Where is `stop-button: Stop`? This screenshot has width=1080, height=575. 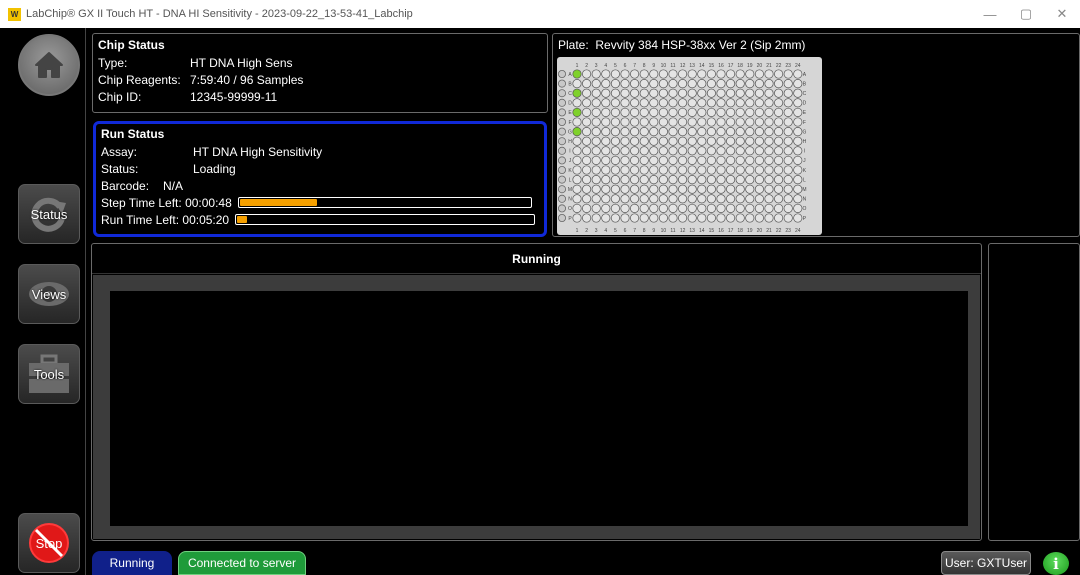
stop-button: Stop is located at coordinates (49, 543).